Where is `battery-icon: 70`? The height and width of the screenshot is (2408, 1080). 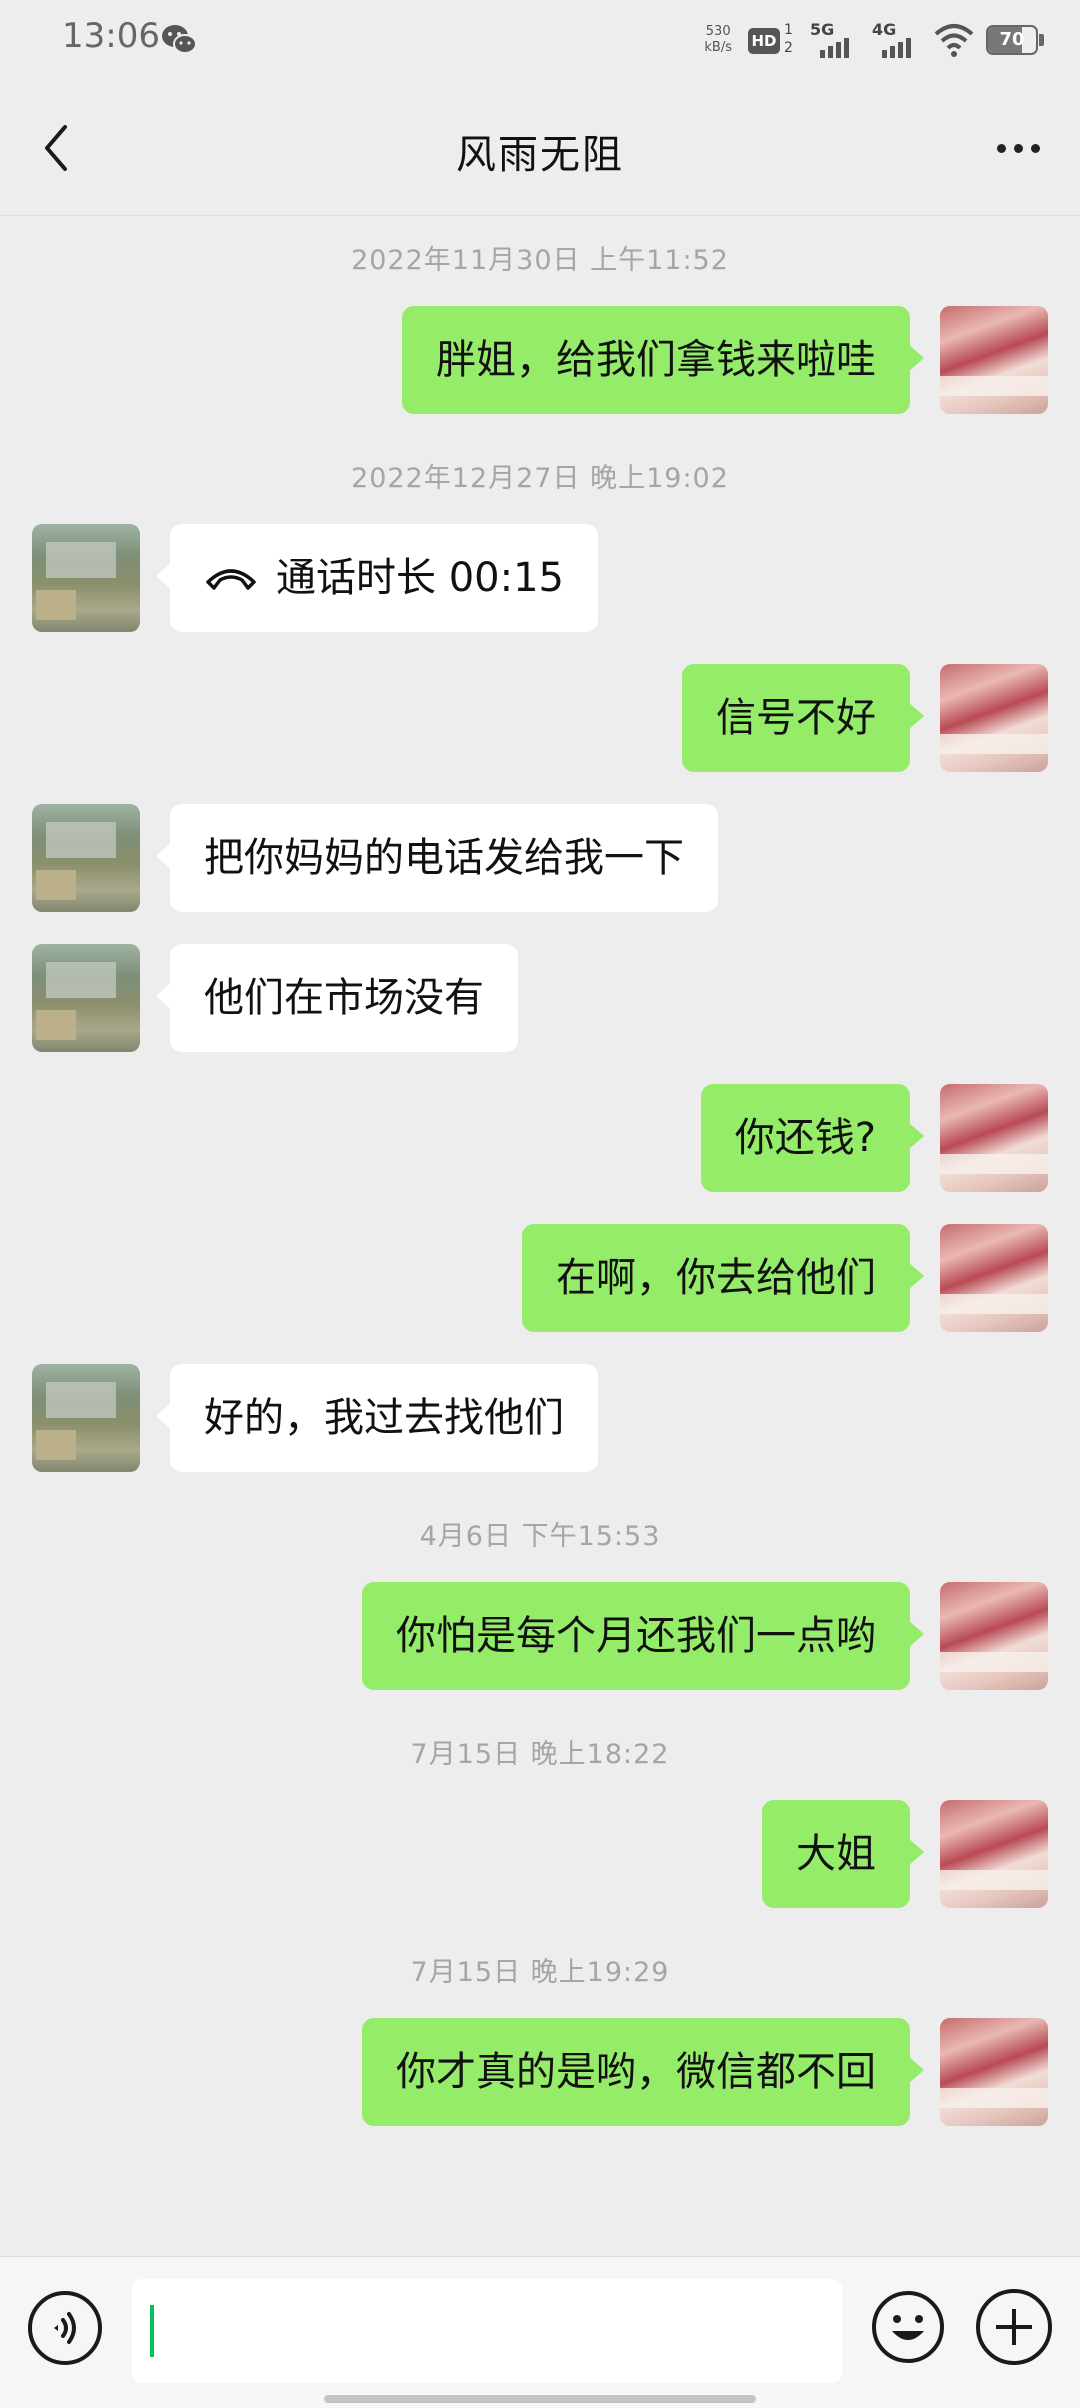 battery-icon: 70 is located at coordinates (1015, 40).